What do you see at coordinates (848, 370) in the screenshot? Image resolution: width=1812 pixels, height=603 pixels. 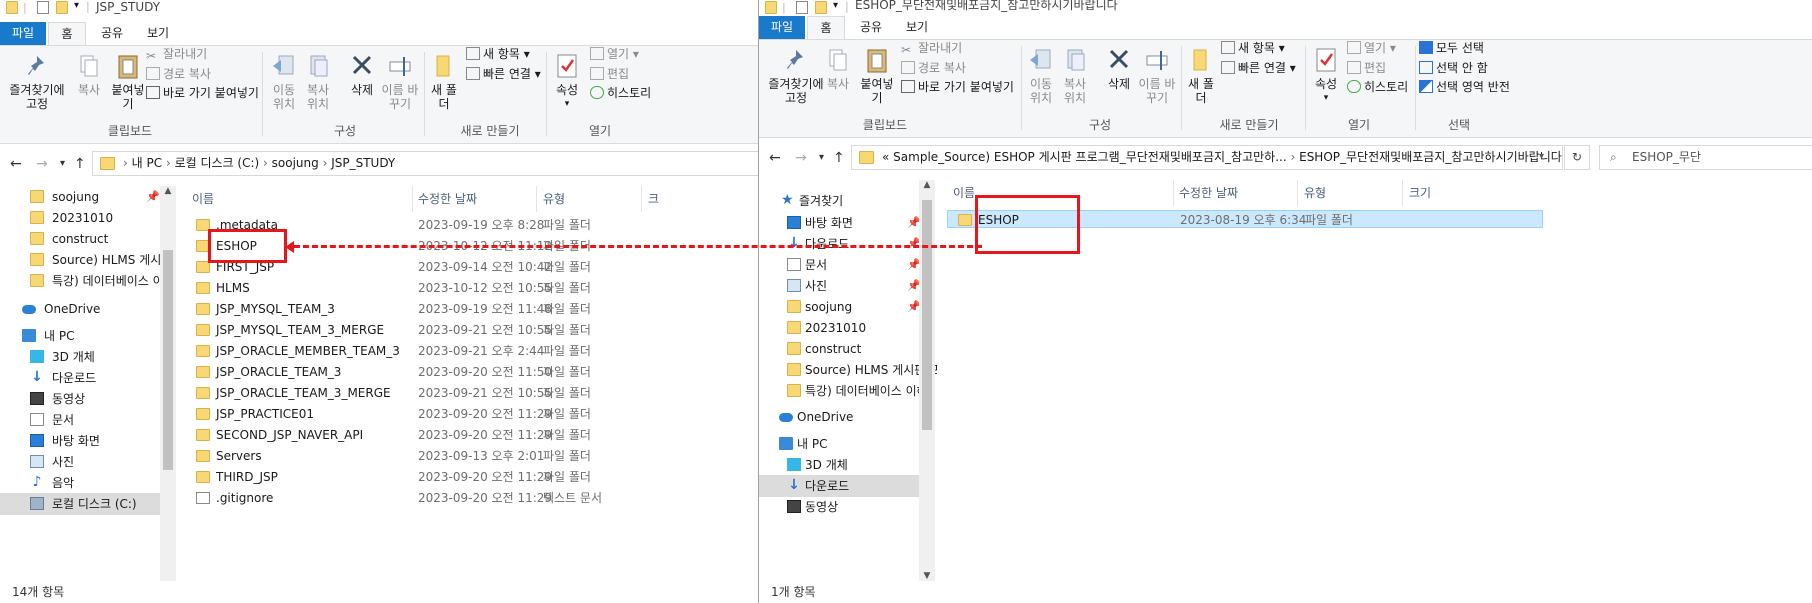 I see `nav-item: Source) HLMS 게시판 프` at bounding box center [848, 370].